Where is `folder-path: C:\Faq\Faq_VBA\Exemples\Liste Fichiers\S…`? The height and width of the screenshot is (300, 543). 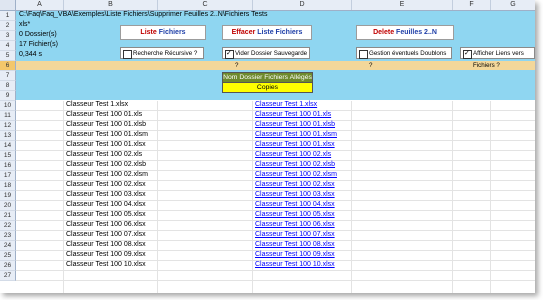 folder-path: C:\Faq\Faq_VBA\Exemples\Liste Fichiers\S… is located at coordinates (143, 14).